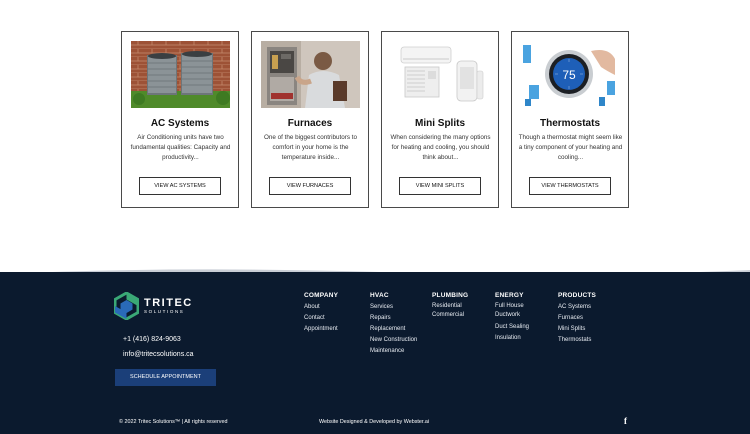  Describe the element at coordinates (440, 186) in the screenshot. I see `view-mini-splits-button: VIEW MINI SPLITS` at that location.